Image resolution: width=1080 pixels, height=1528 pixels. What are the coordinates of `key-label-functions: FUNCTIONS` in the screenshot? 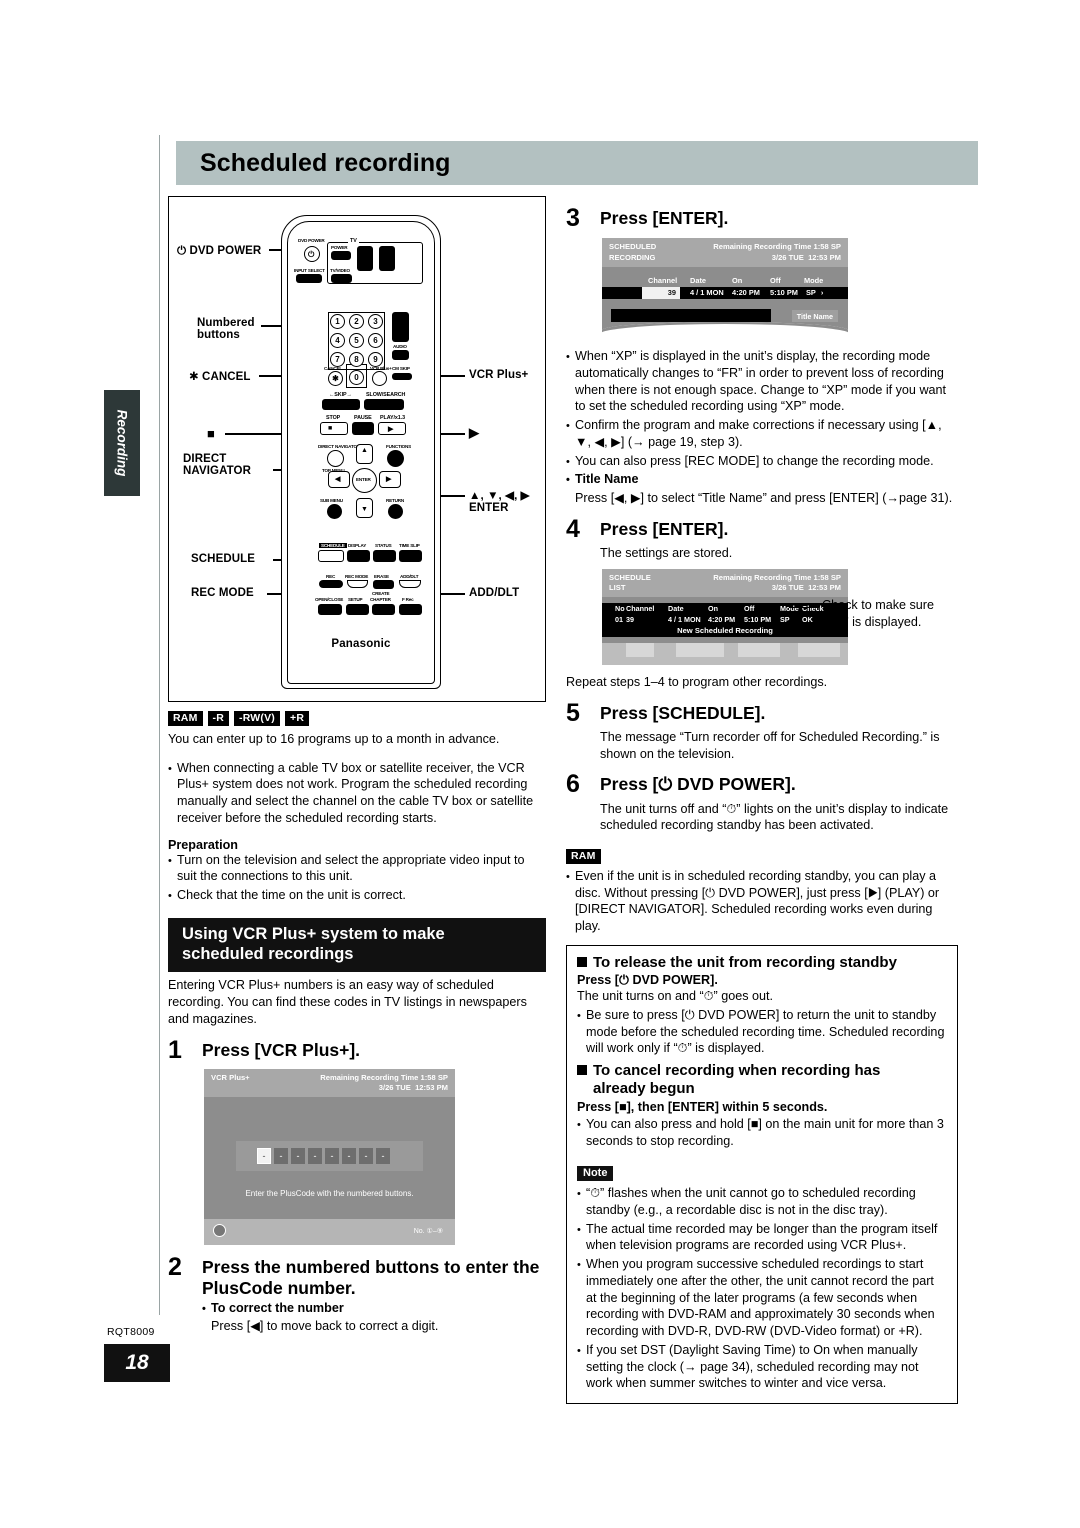 It's located at (398, 446).